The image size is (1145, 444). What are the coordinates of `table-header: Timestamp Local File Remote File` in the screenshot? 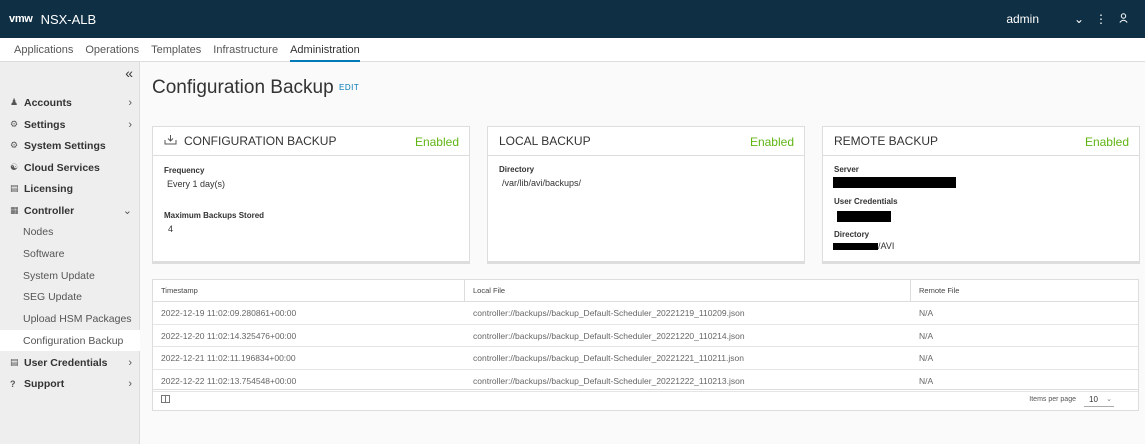 It's located at (645, 291).